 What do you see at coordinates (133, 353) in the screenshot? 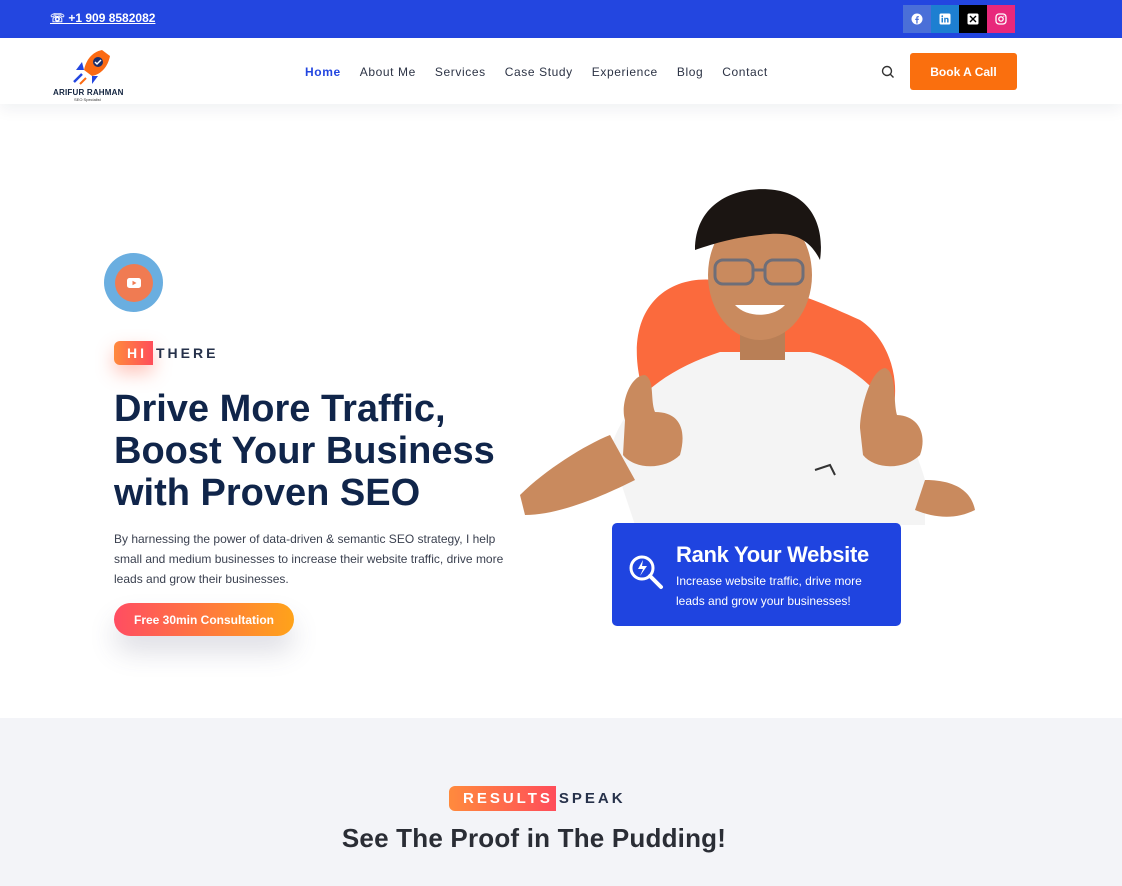
I see `tag-highlight: HI` at bounding box center [133, 353].